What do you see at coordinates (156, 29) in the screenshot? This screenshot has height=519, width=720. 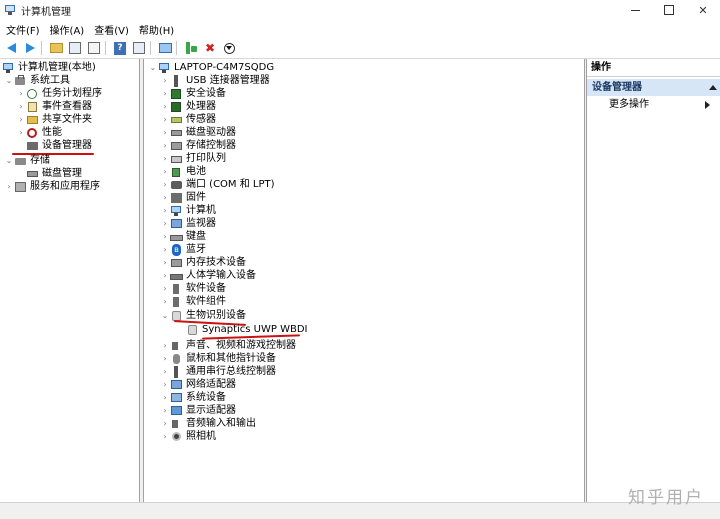 I see `menu-help: 帮助(H)` at bounding box center [156, 29].